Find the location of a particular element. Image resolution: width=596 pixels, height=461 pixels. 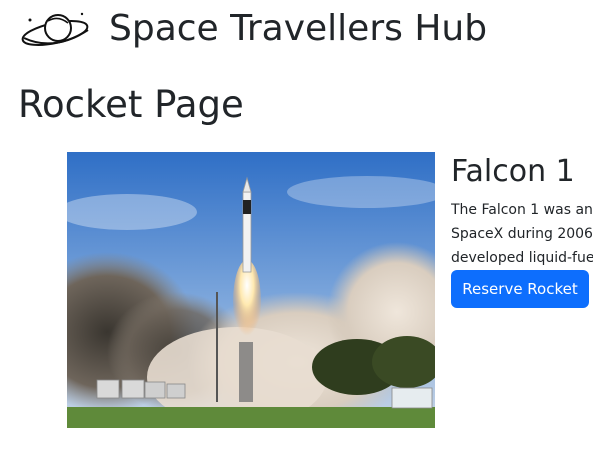

rocket-description-line: developed liquid-fue is located at coordinates (522, 258).